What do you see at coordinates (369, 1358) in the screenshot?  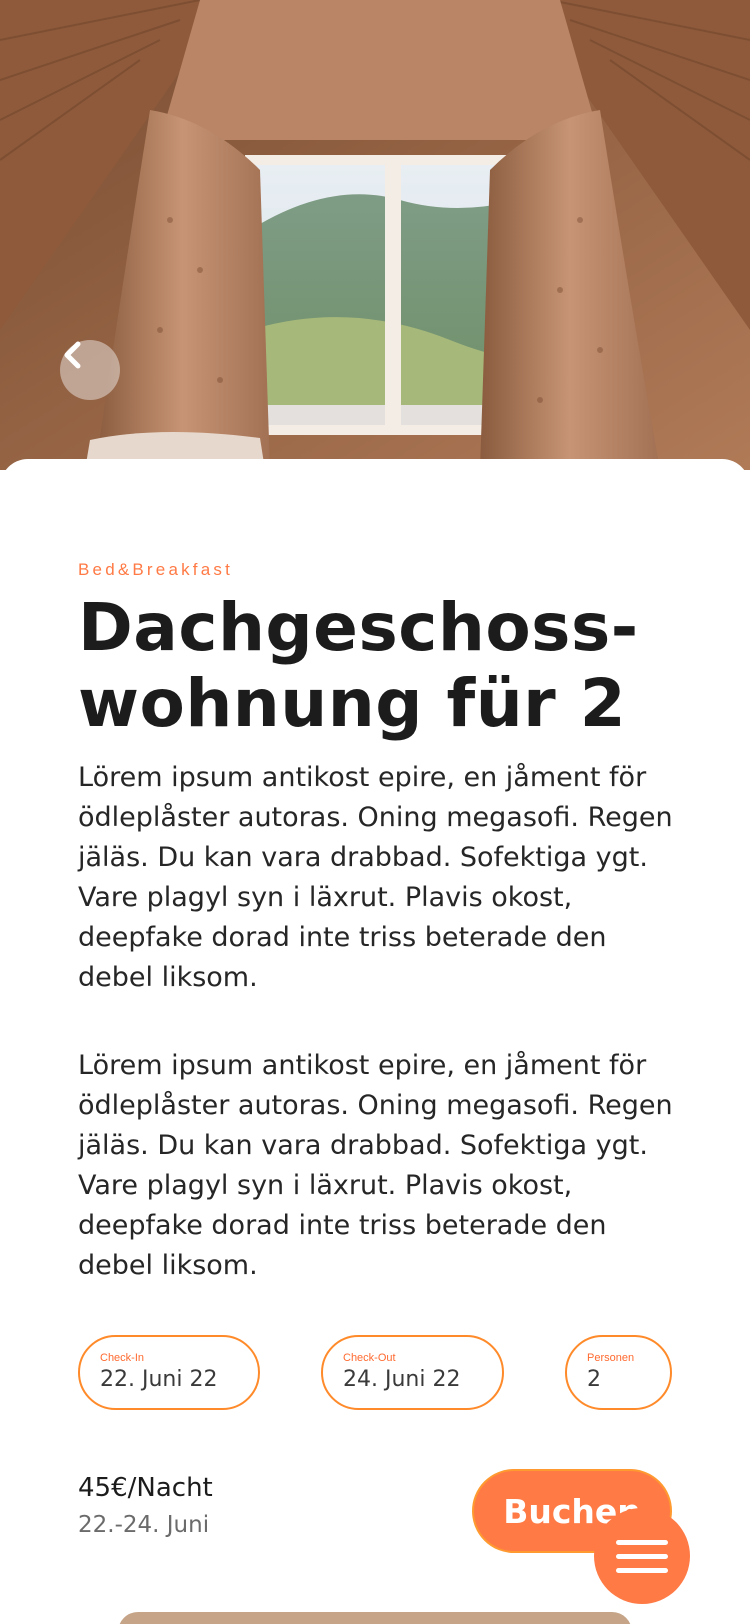 I see `checkout-label: Check-Out` at bounding box center [369, 1358].